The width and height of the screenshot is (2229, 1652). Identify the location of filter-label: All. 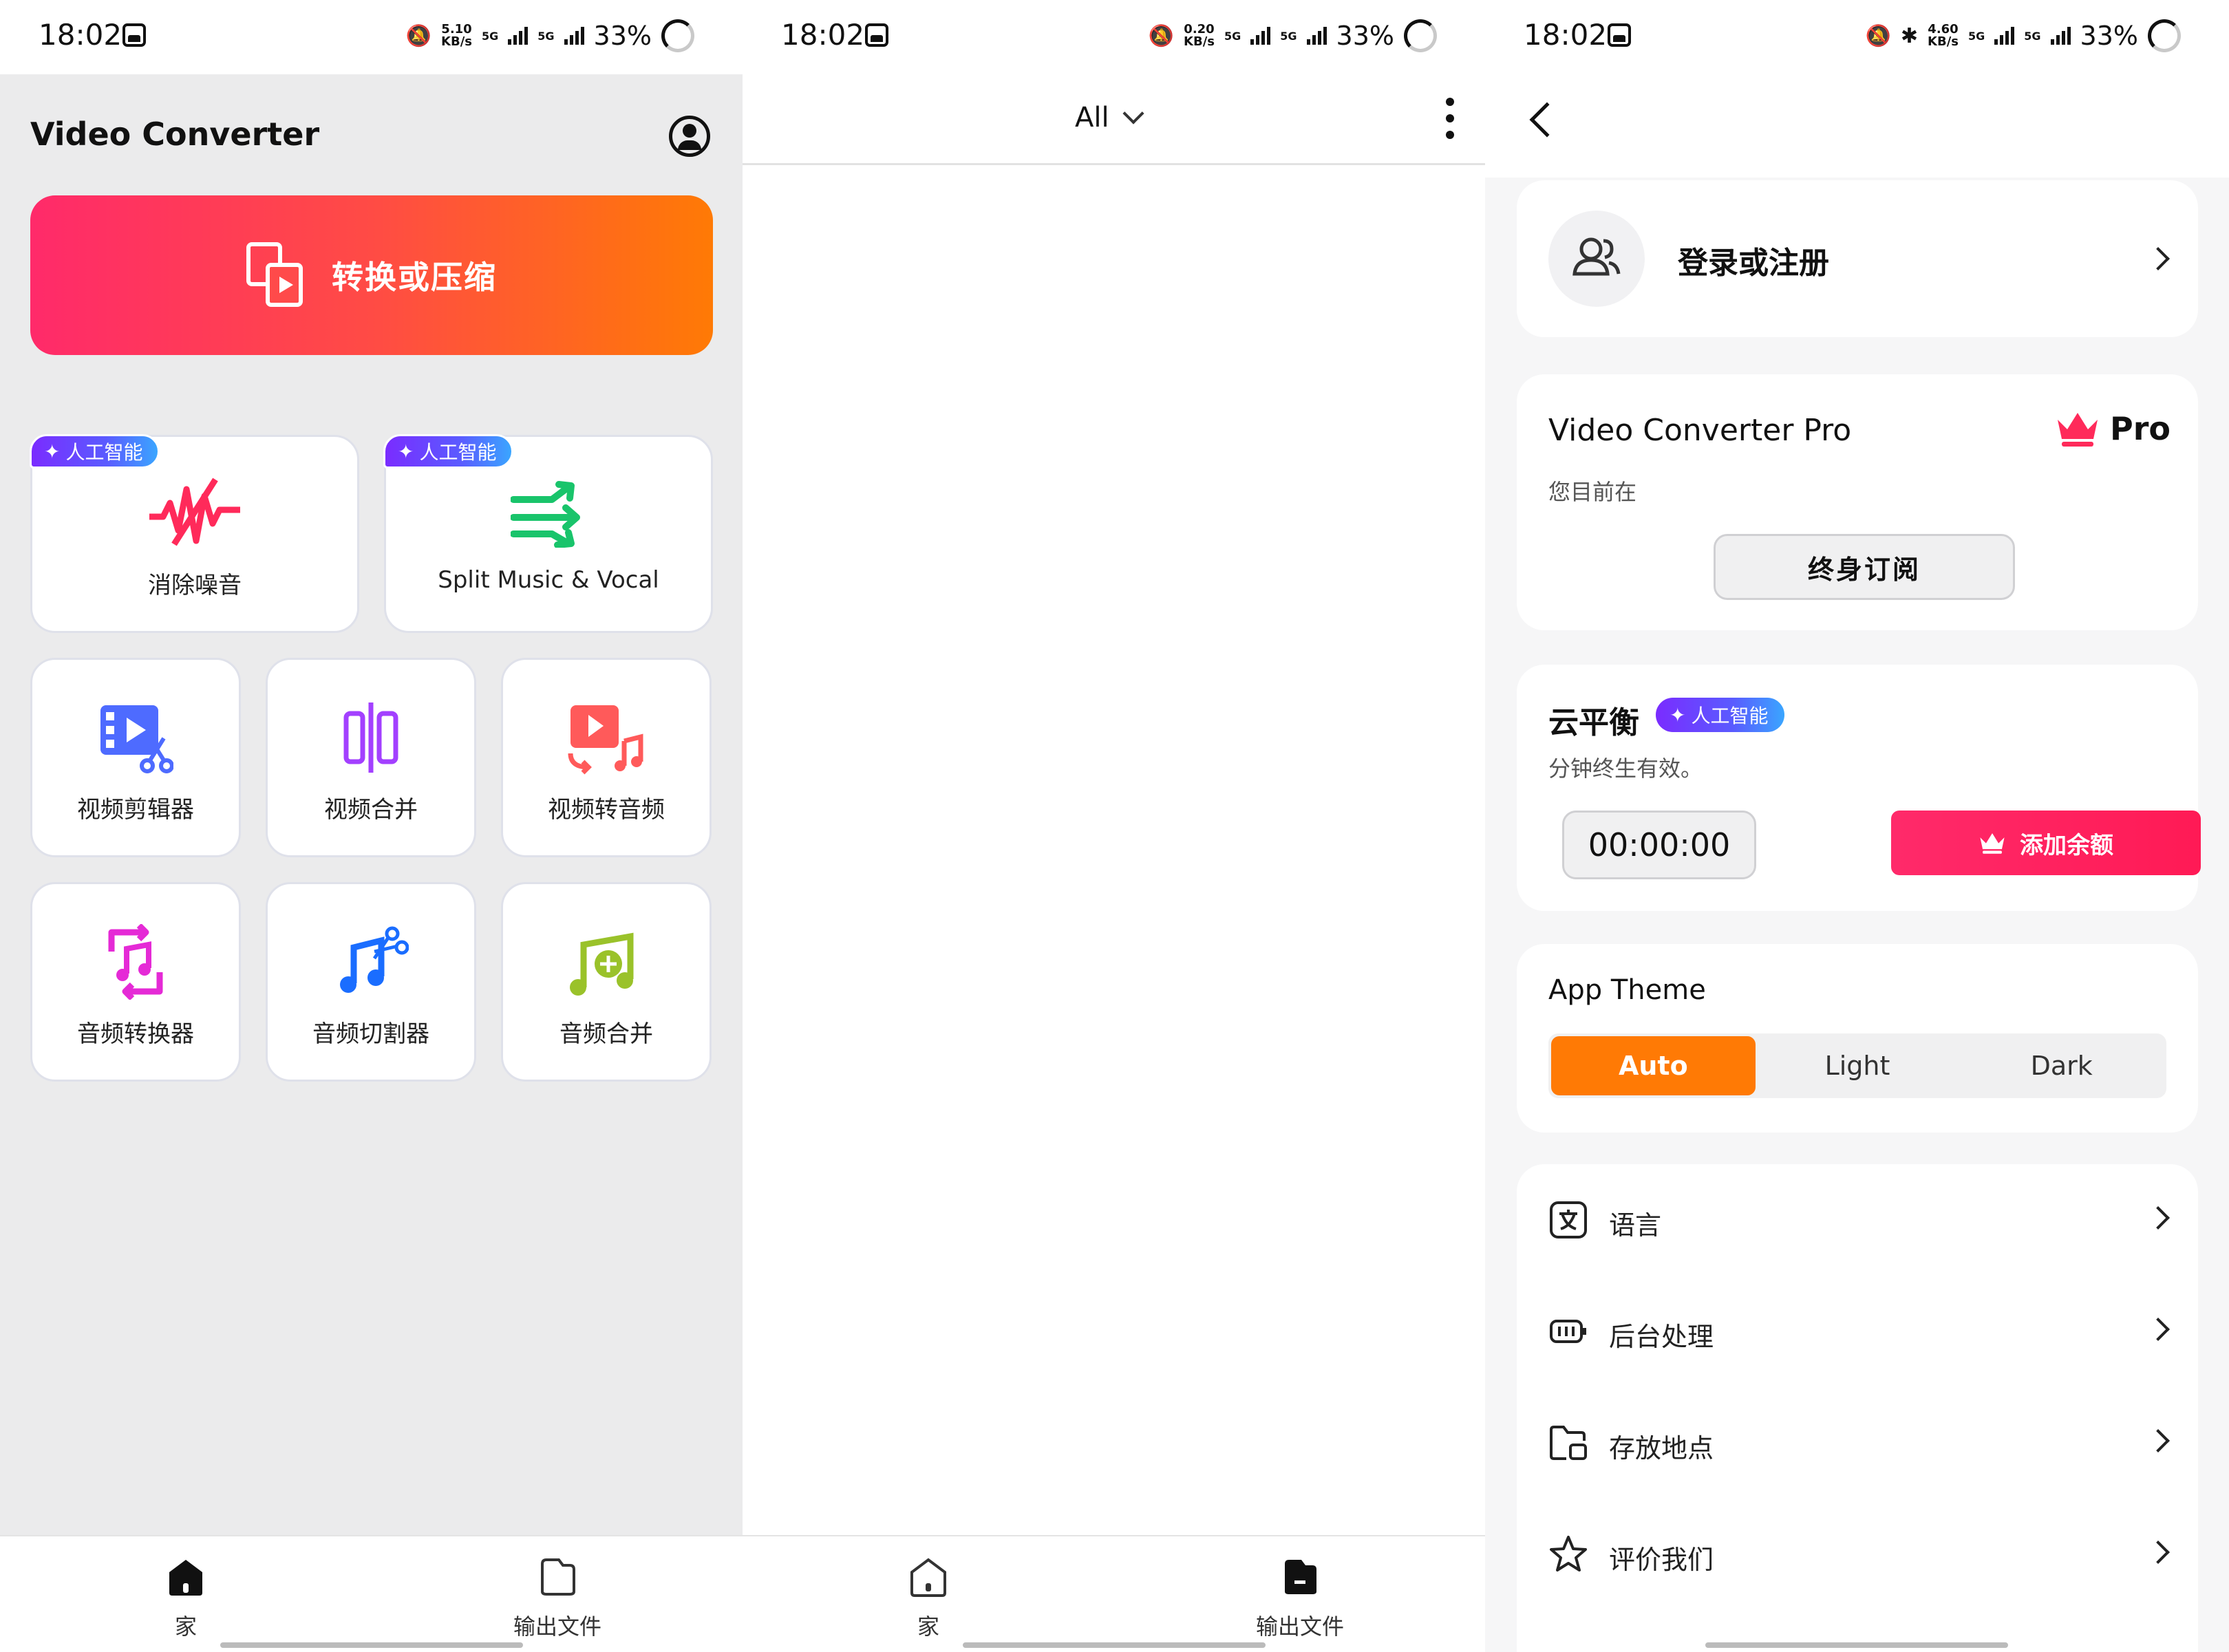
(1092, 117).